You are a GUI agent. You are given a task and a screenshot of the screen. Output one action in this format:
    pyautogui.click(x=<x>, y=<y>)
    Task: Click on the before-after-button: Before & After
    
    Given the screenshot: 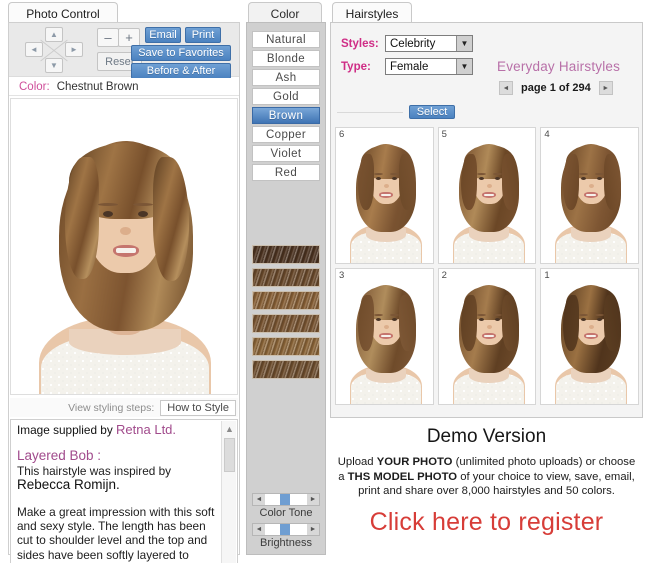 What is the action you would take?
    pyautogui.click(x=181, y=71)
    